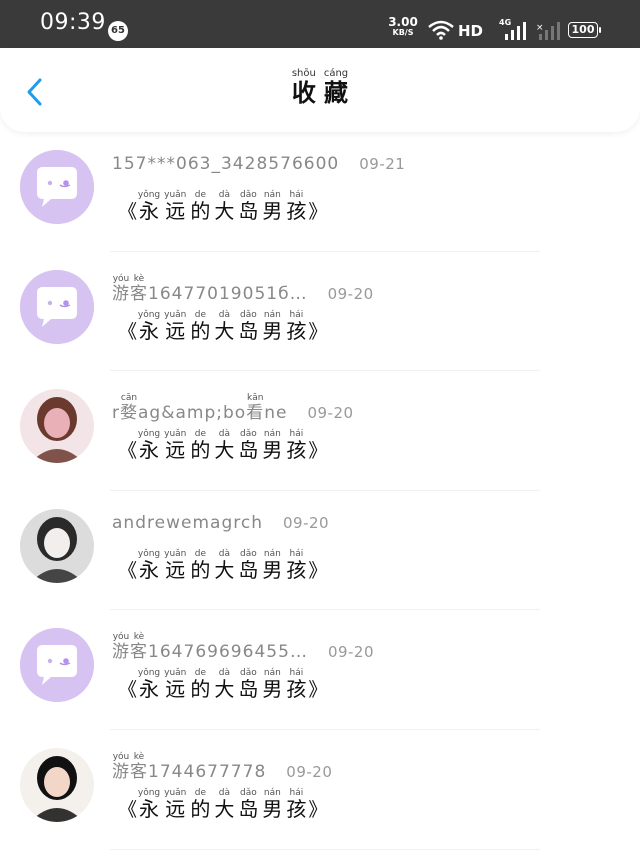  I want to click on item-meta: 游yóu客kè164769696455… 09-20, so click(243, 647).